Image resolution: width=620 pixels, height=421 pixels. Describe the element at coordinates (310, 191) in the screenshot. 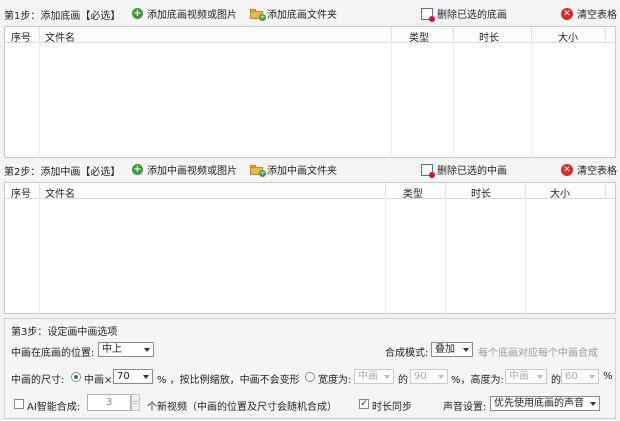

I see `overlay-table-header: 序号 文件名 类型 时长 大小` at that location.